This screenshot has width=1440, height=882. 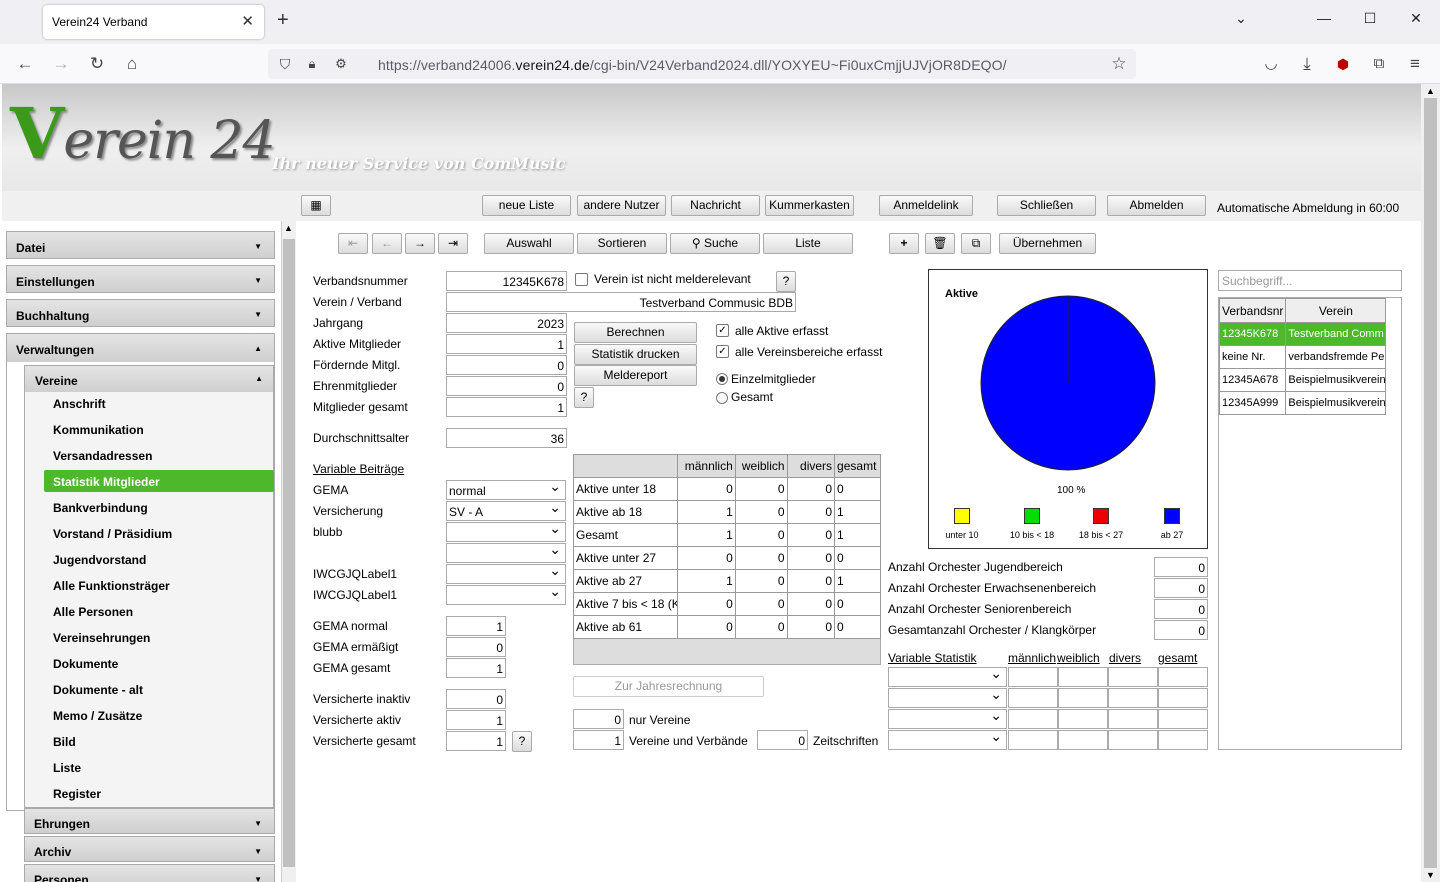 What do you see at coordinates (722, 379) in the screenshot?
I see `einzel-radio` at bounding box center [722, 379].